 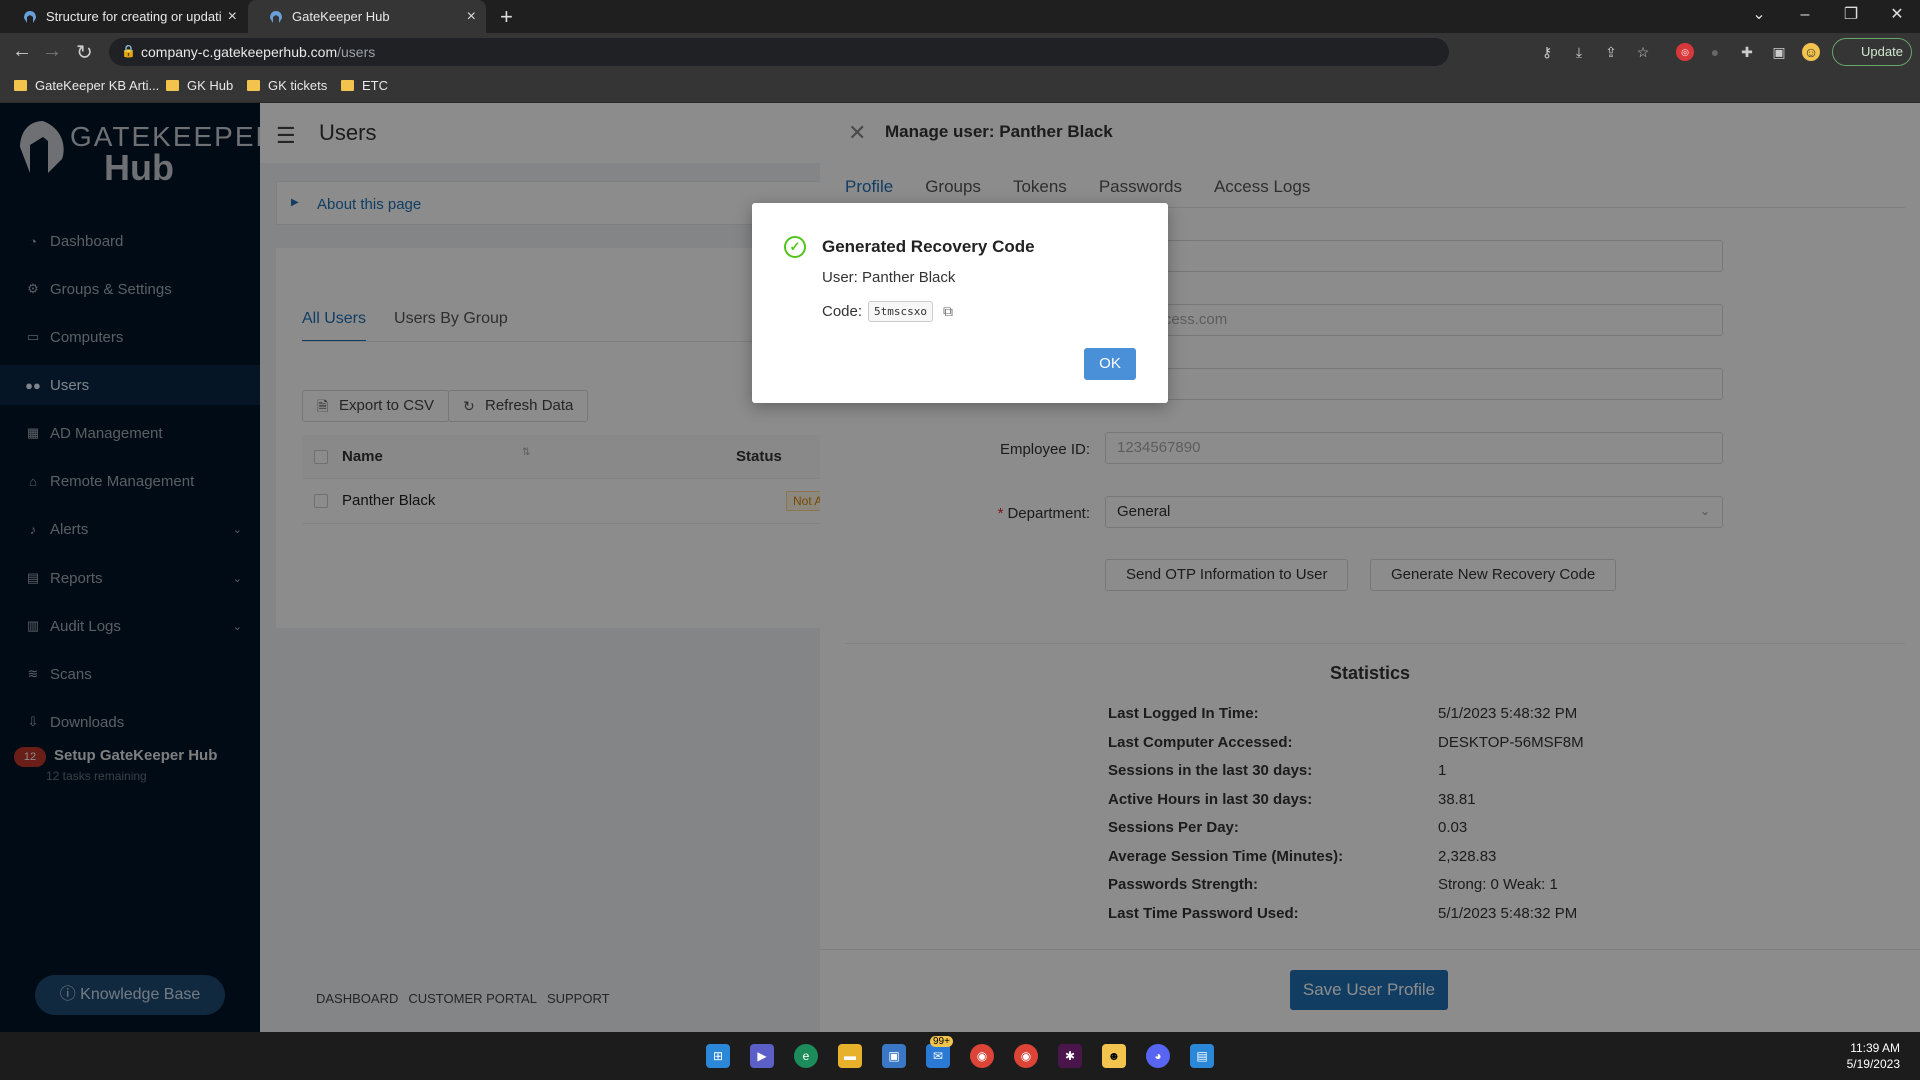 I want to click on bookmark-item: GK tickets, so click(x=287, y=85).